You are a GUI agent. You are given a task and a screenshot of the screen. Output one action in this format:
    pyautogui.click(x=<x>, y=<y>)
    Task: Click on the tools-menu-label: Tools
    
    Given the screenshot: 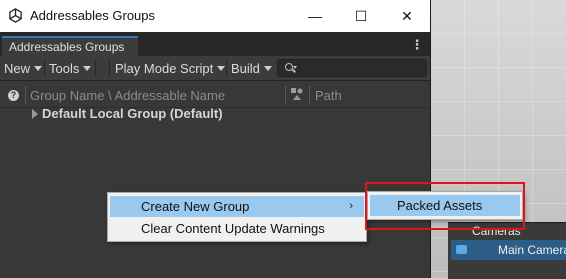 What is the action you would take?
    pyautogui.click(x=64, y=68)
    